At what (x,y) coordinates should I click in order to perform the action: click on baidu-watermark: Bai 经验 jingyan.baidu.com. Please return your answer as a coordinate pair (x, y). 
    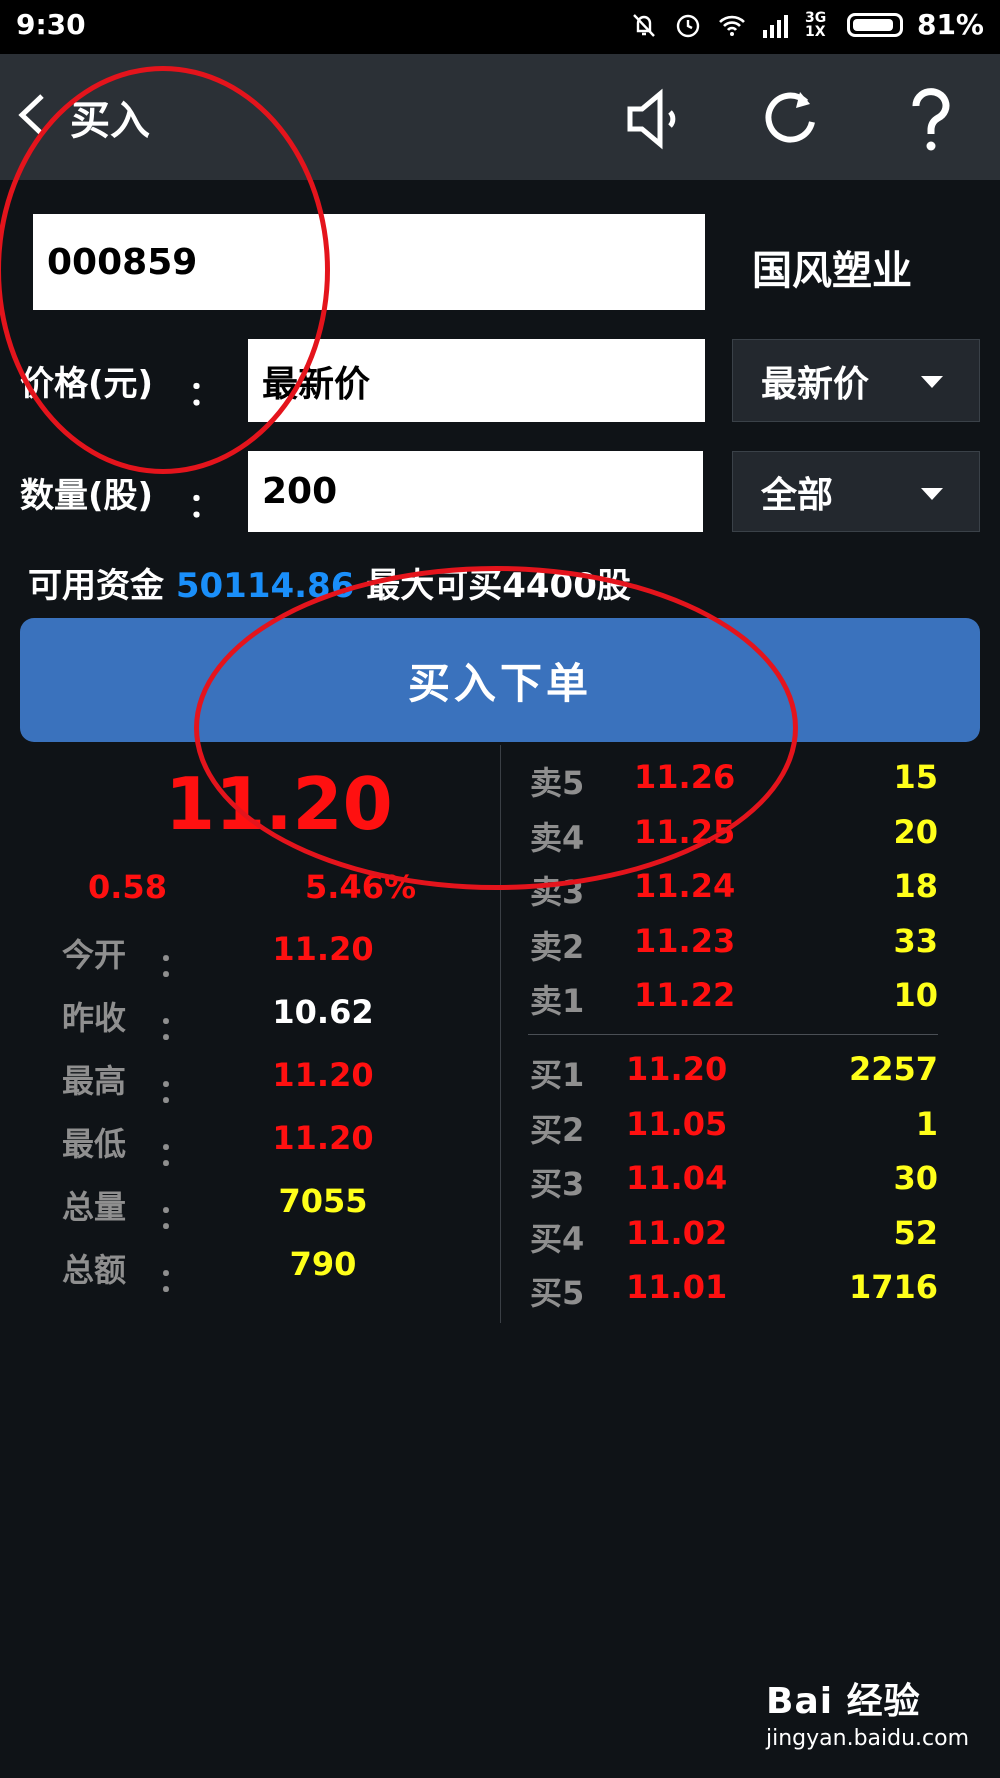
    Looking at the image, I should click on (867, 1711).